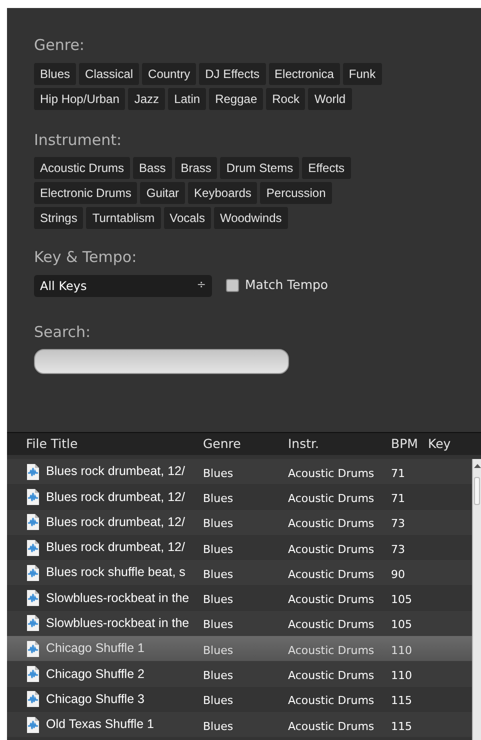 Image resolution: width=481 pixels, height=740 pixels. What do you see at coordinates (239, 649) in the screenshot?
I see `table-row: Chicago Shuffle 1 Blues Acoustic Drums 110` at bounding box center [239, 649].